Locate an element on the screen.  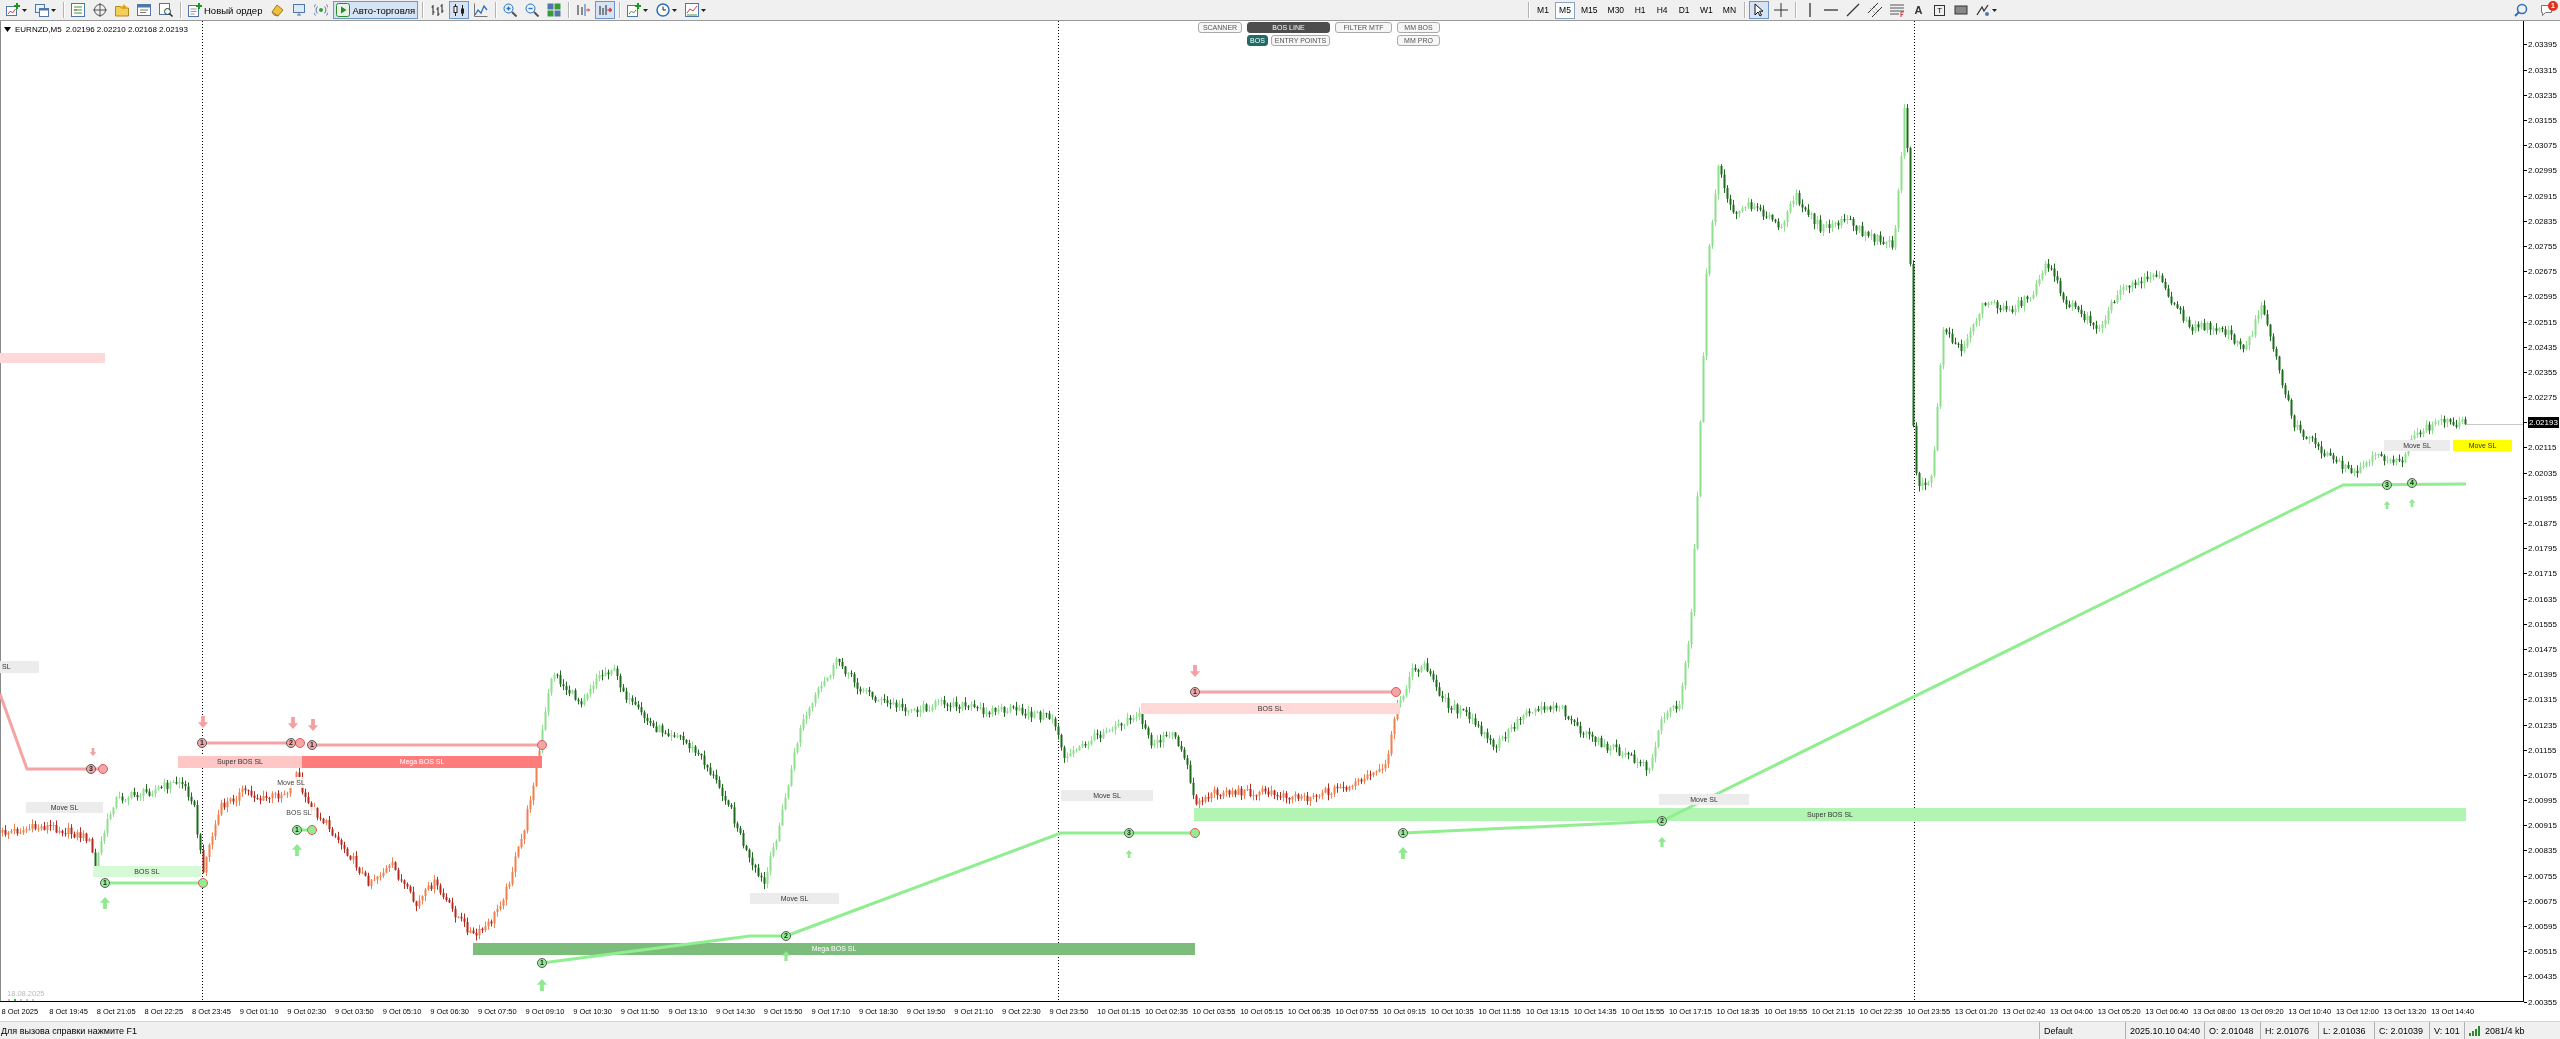
tester-button is located at coordinates (166, 10).